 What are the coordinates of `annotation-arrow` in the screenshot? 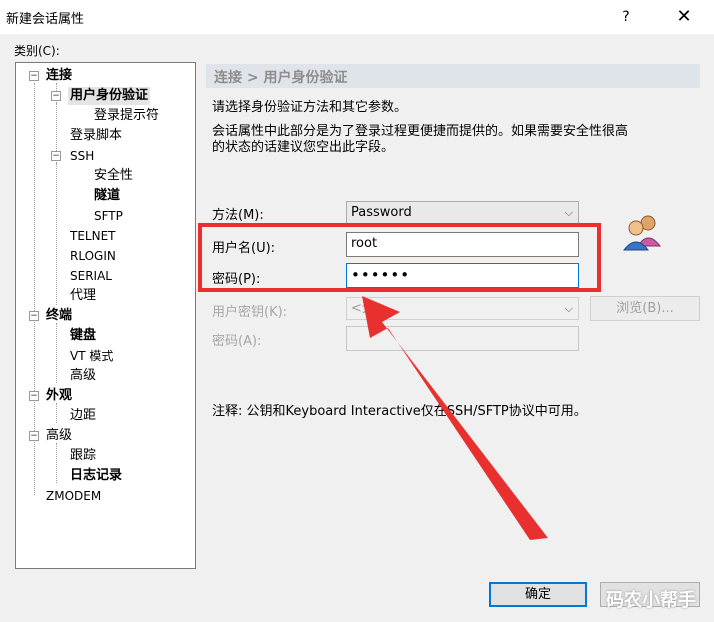 It's located at (455, 418).